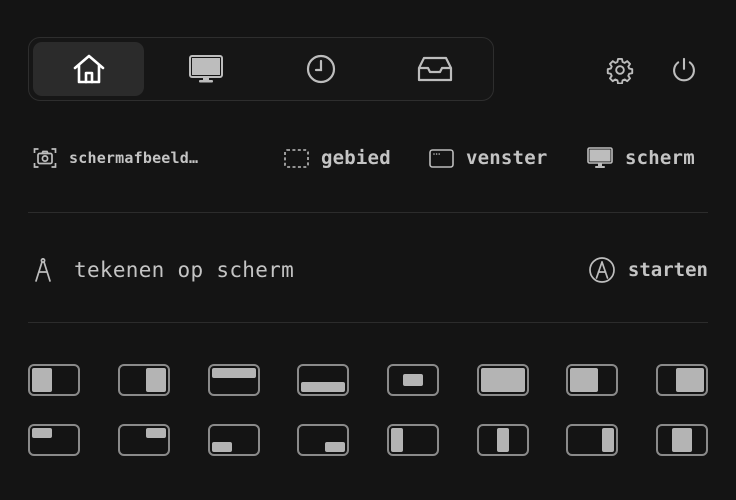 The height and width of the screenshot is (500, 736). Describe the element at coordinates (667, 270) in the screenshot. I see `start-label: starten` at that location.